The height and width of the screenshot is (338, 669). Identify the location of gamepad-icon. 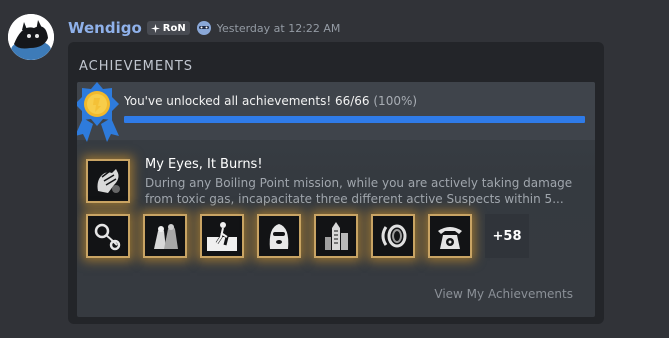
(155, 28).